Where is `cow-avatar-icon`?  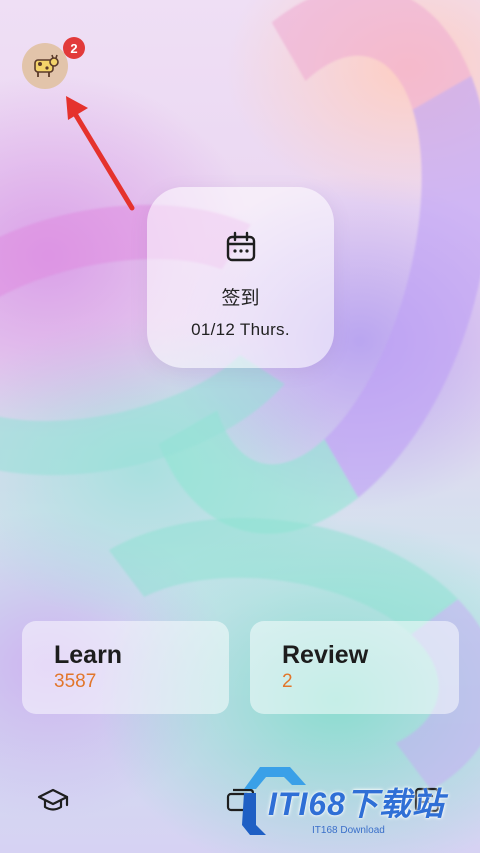
cow-avatar-icon is located at coordinates (46, 65).